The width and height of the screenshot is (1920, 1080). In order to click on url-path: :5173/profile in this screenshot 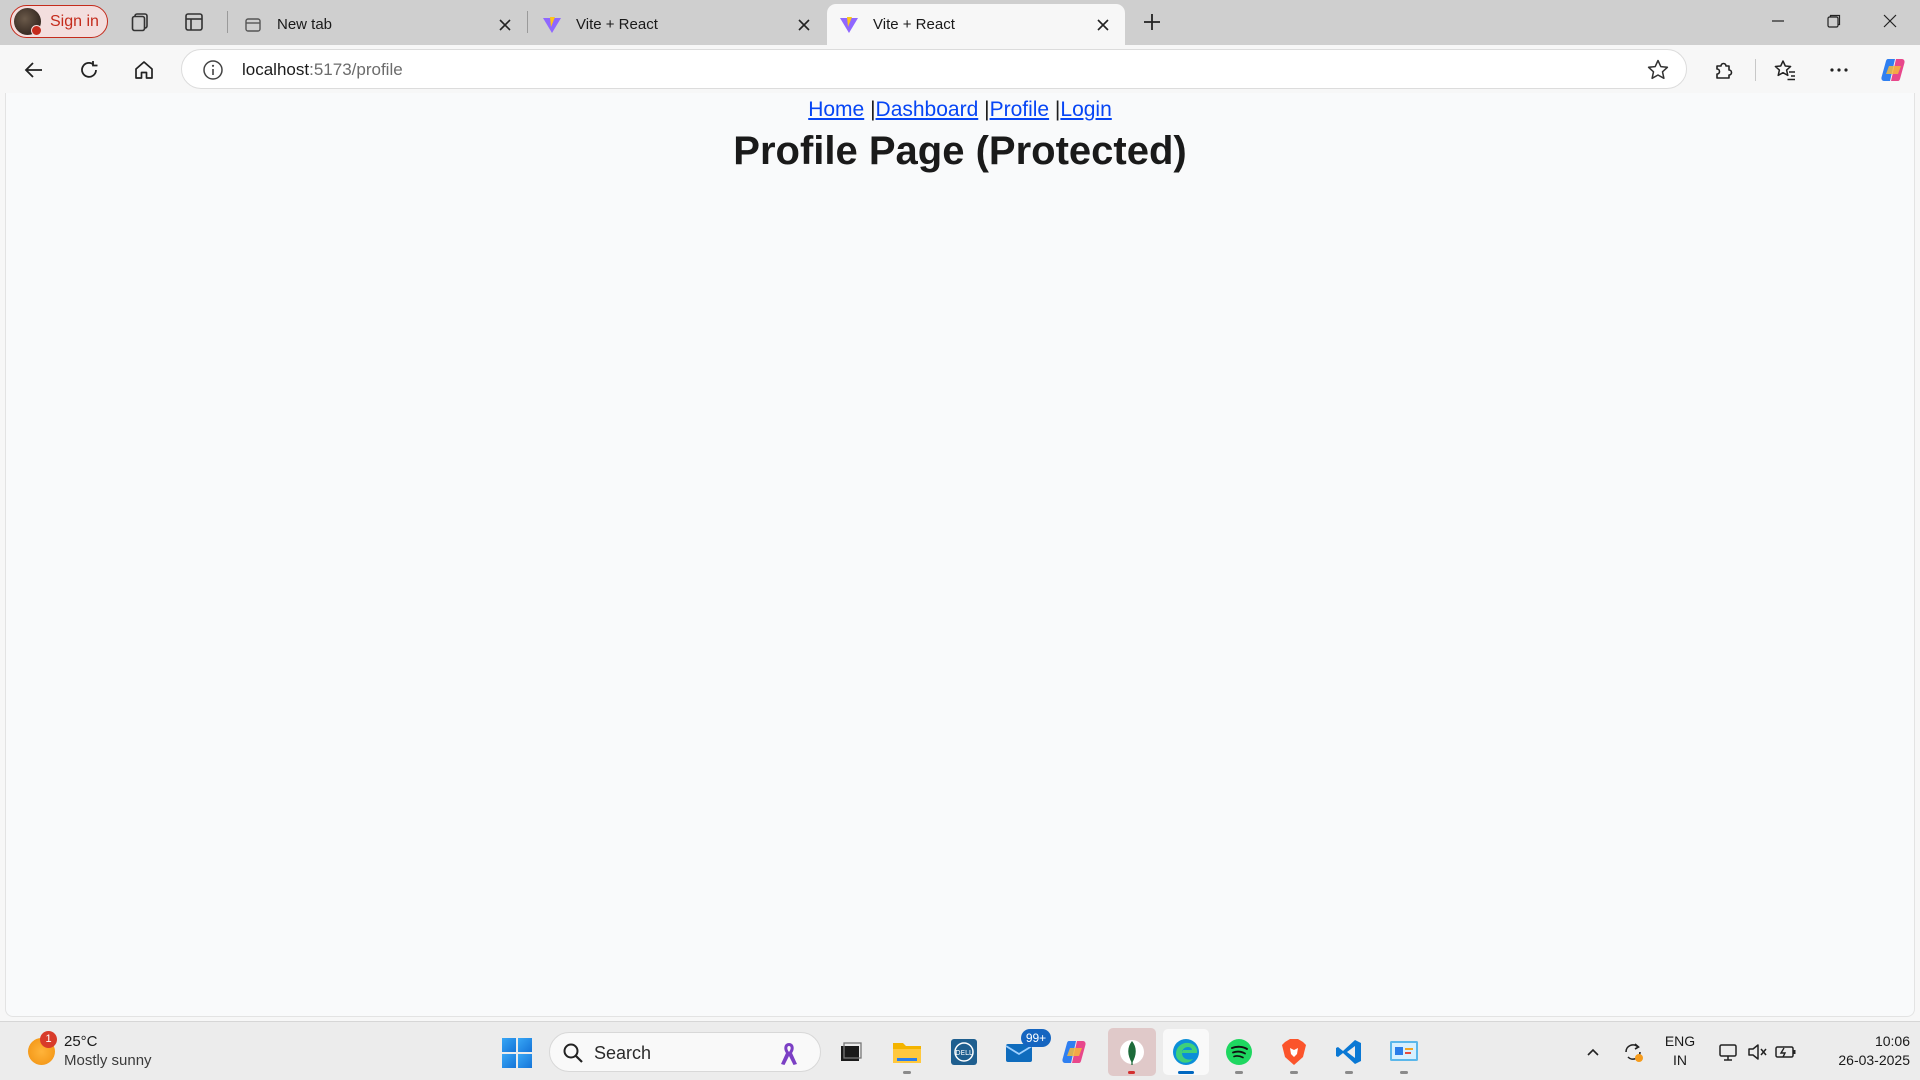, I will do `click(356, 69)`.